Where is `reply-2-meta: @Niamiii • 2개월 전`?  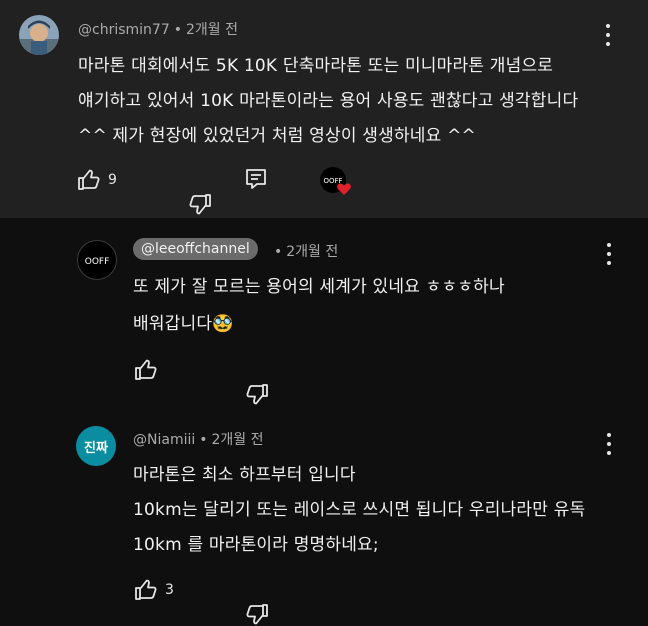
reply-2-meta: @Niamiii • 2개월 전 is located at coordinates (198, 439).